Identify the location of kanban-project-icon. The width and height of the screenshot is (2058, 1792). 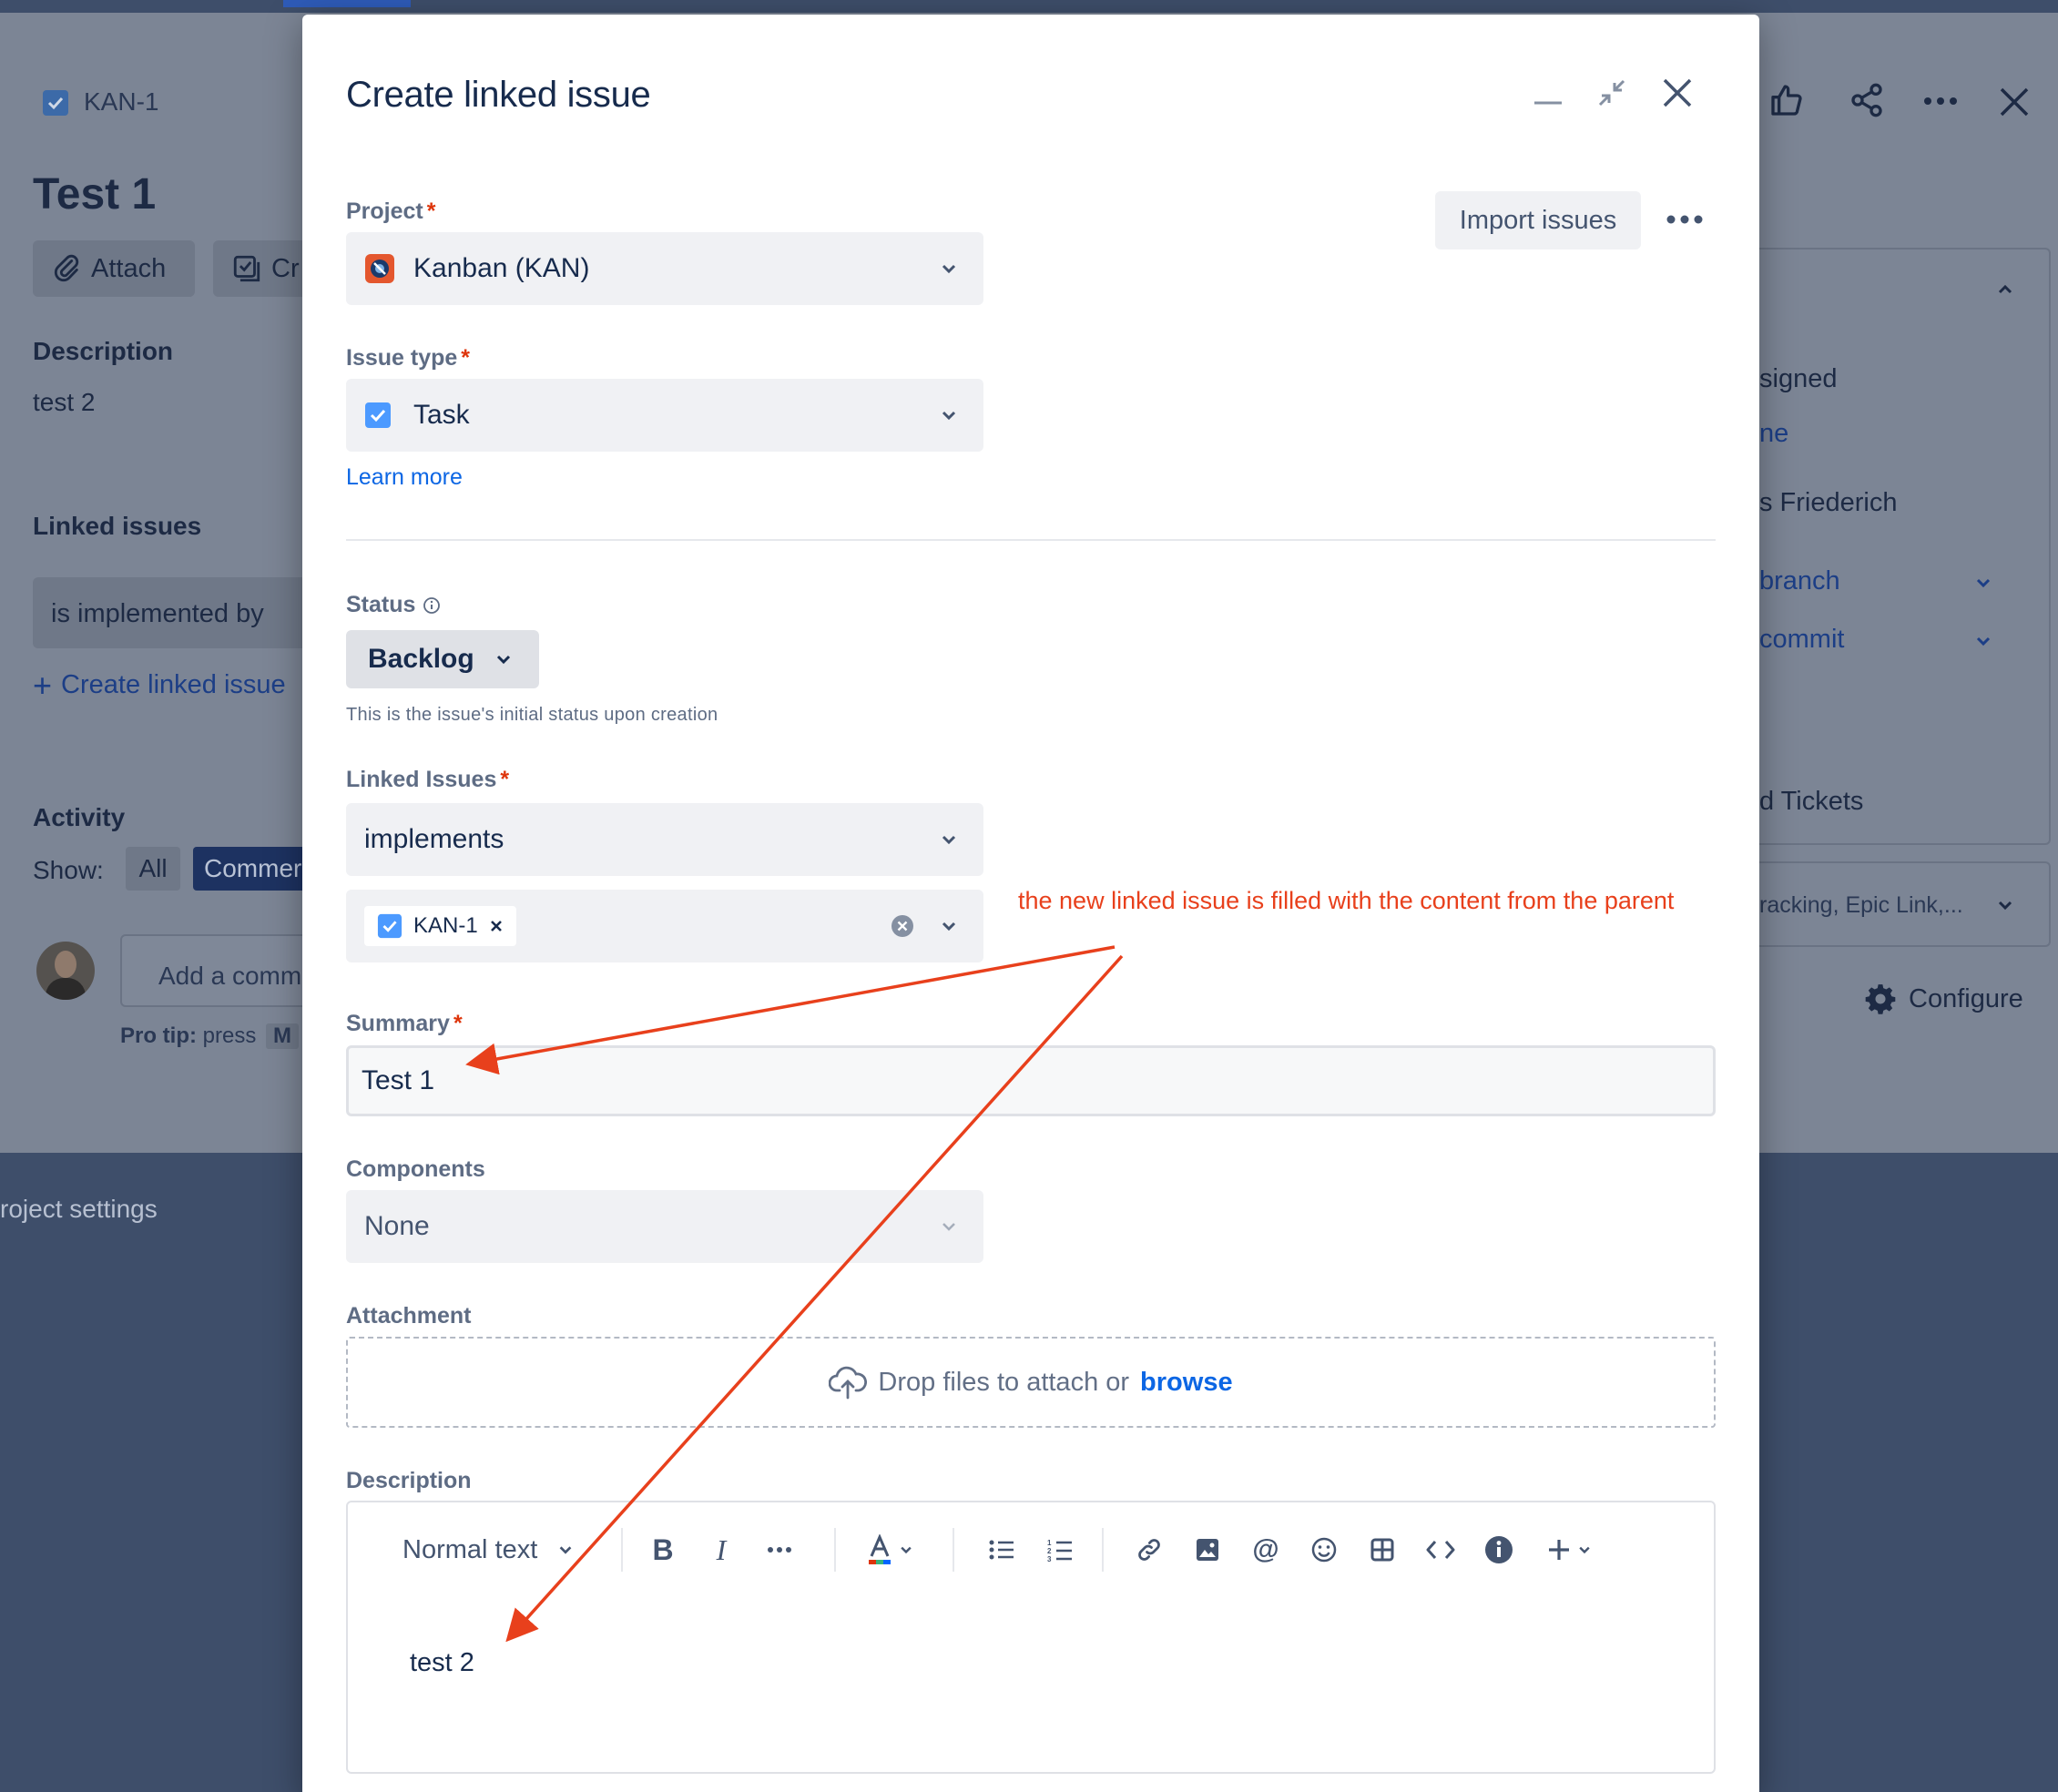
(379, 268).